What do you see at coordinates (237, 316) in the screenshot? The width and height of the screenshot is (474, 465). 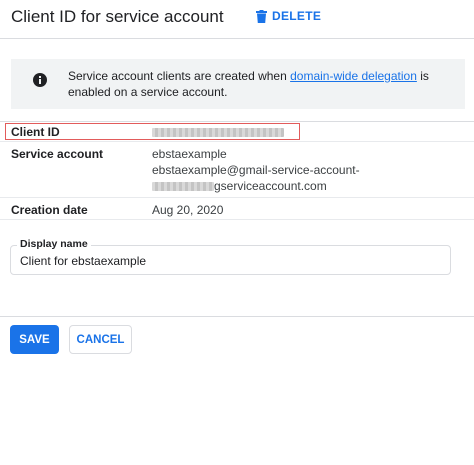 I see `footer-divider` at bounding box center [237, 316].